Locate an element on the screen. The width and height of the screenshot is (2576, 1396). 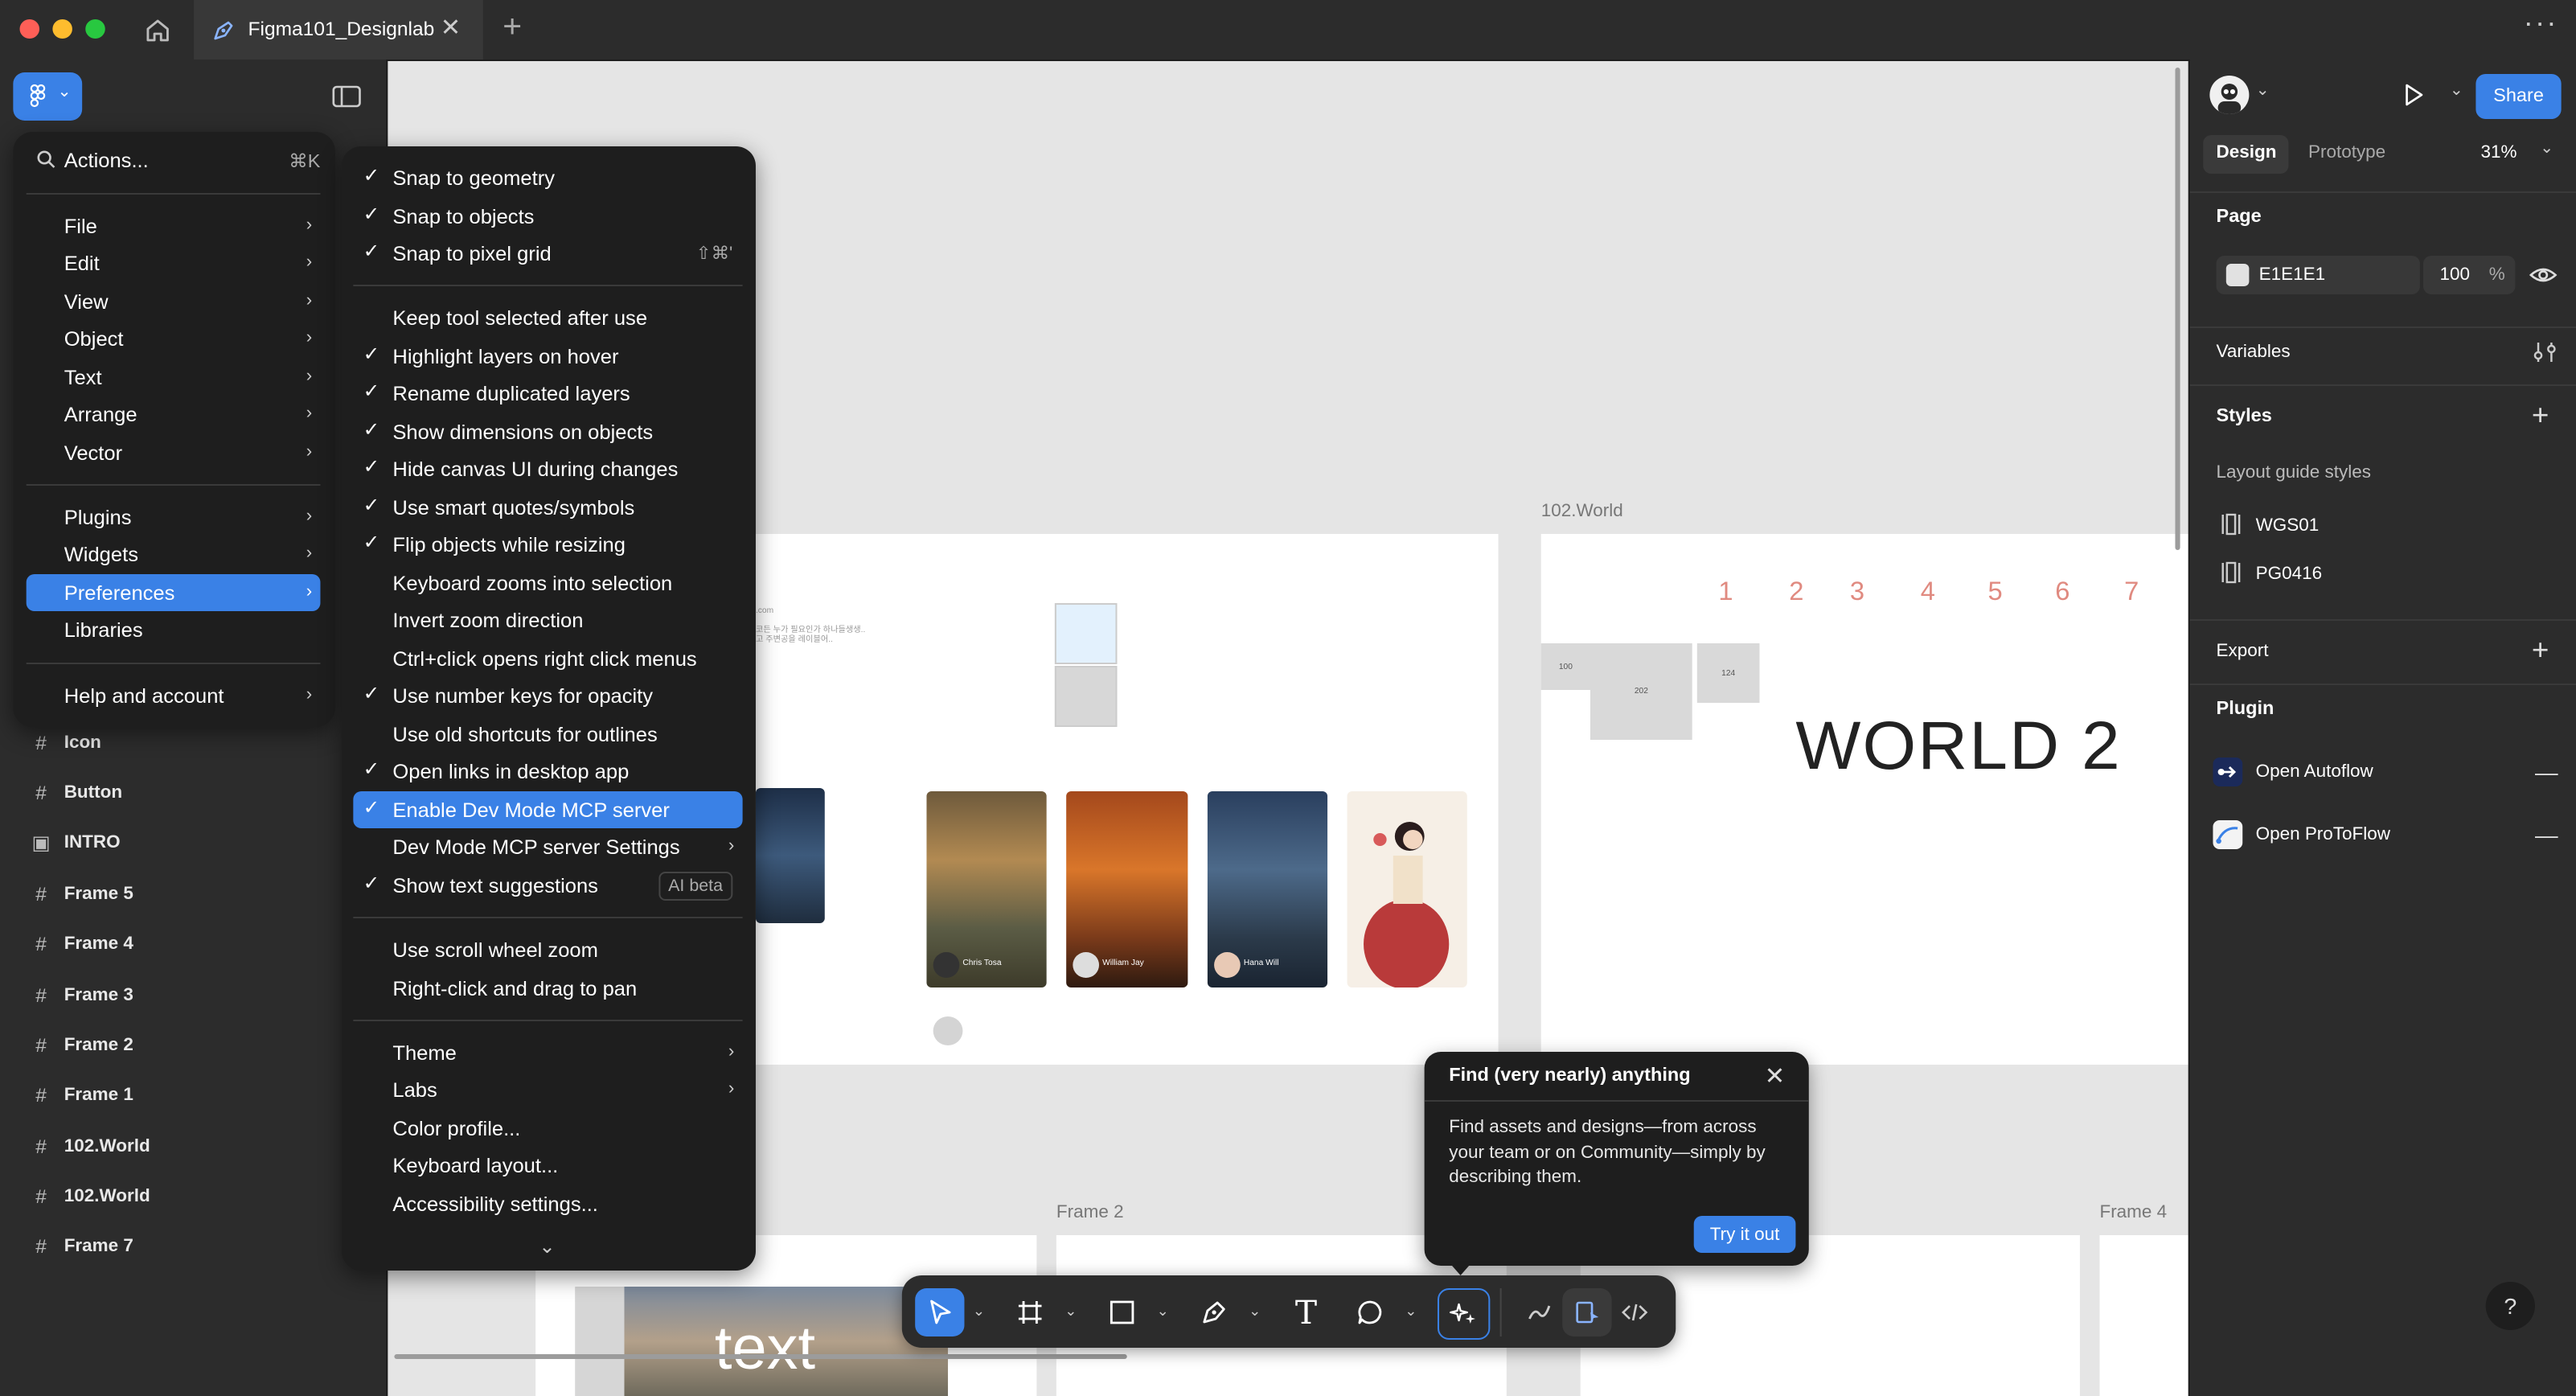
menu-item-arrange: Arrange › is located at coordinates (174, 414).